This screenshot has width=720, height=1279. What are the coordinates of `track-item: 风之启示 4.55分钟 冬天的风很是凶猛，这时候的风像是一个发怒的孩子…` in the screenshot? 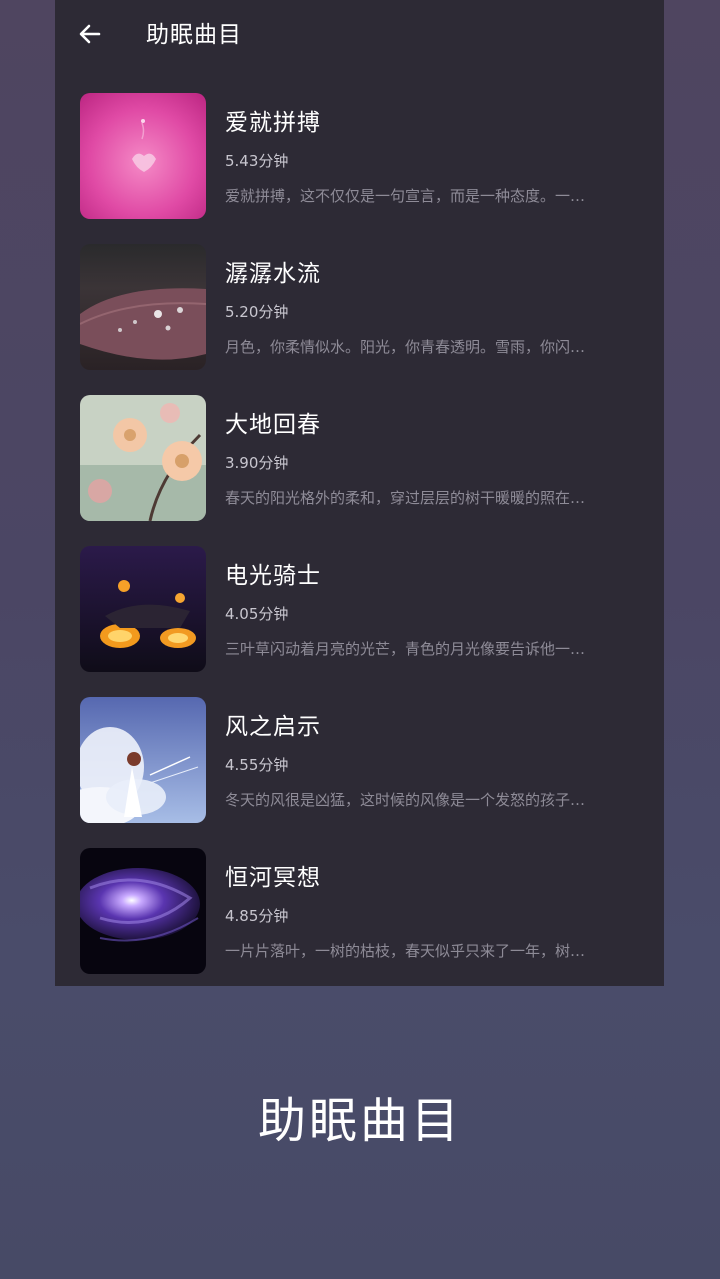 It's located at (359, 772).